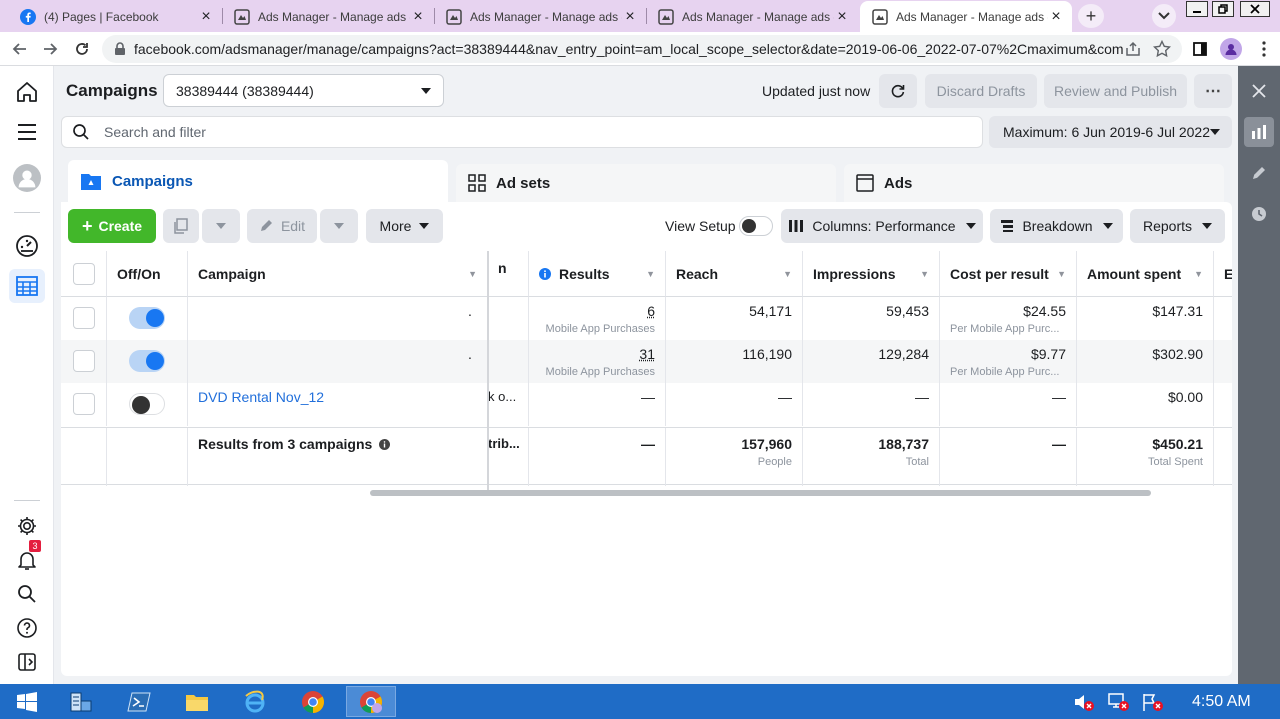 The width and height of the screenshot is (1280, 719). What do you see at coordinates (197, 701) in the screenshot?
I see `file-explorer-icon` at bounding box center [197, 701].